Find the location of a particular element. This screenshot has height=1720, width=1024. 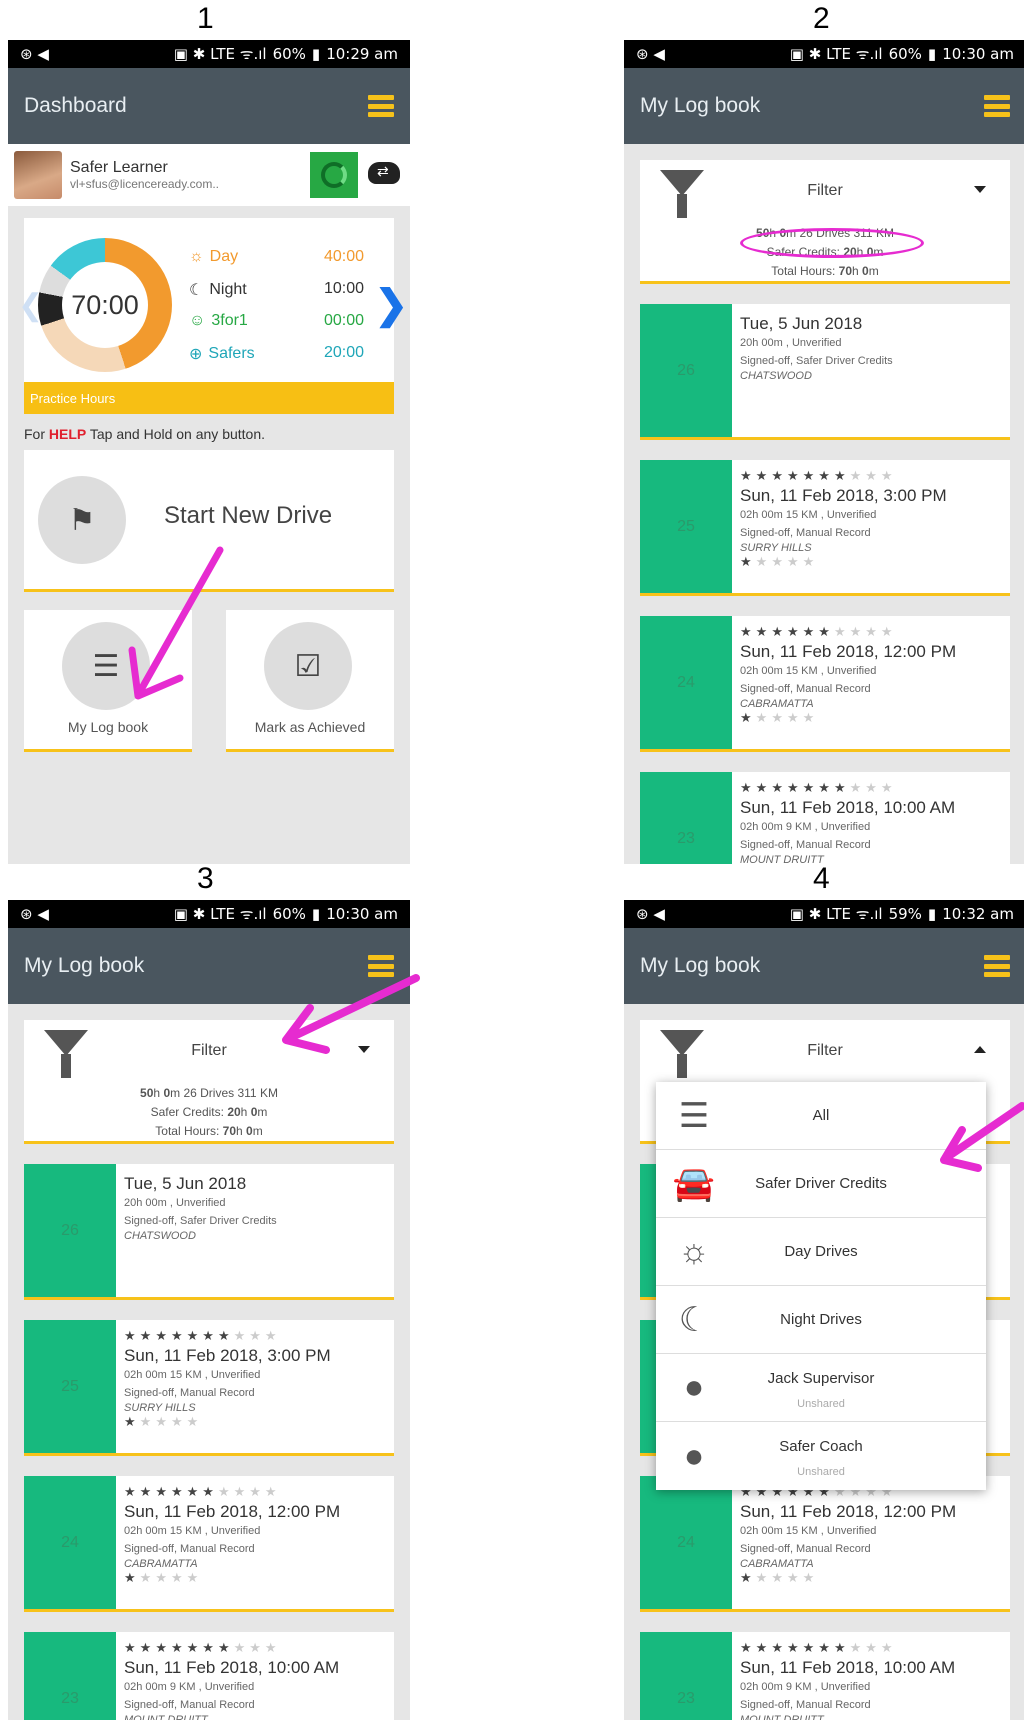

user-name: Safer Learner is located at coordinates (119, 167).